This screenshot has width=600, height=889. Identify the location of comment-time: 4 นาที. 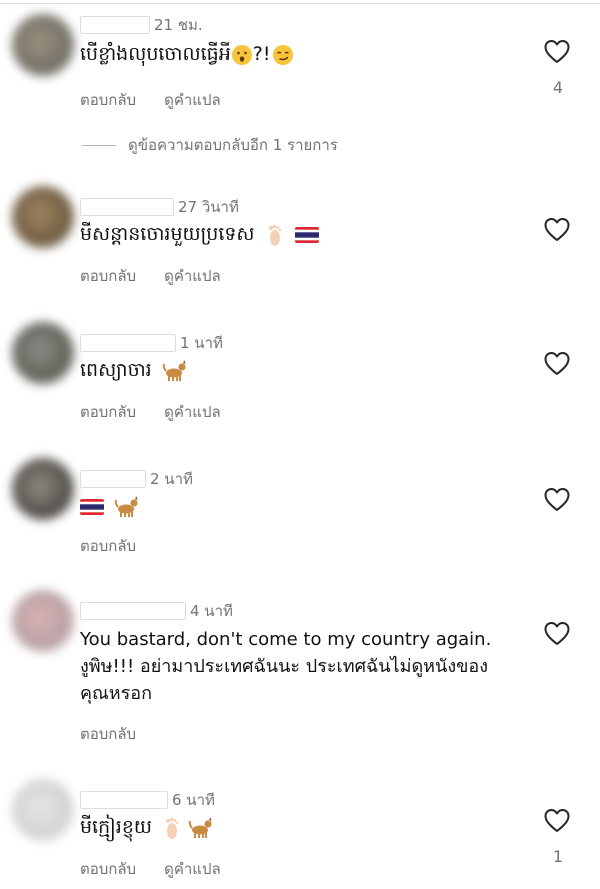
(211, 611).